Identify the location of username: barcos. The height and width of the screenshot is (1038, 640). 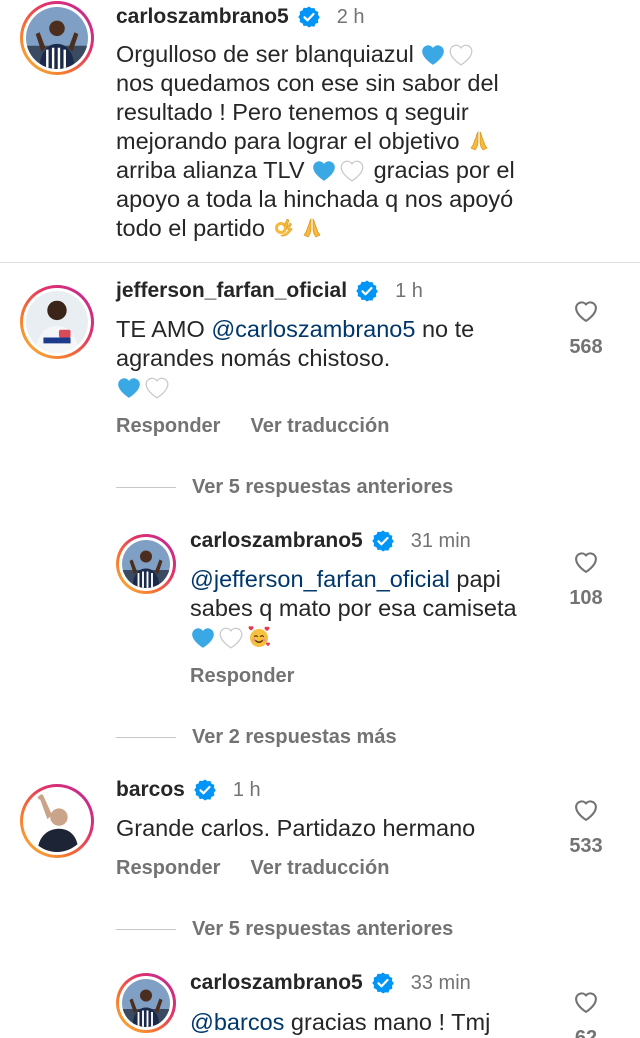
(150, 790).